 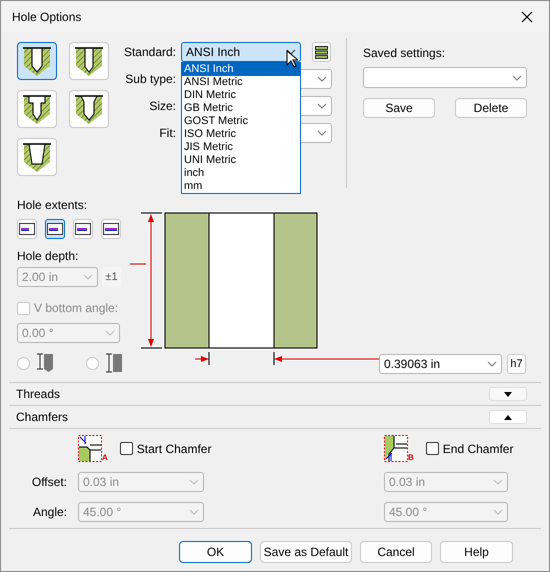 What do you see at coordinates (162, 106) in the screenshot?
I see `field-label: Size:` at bounding box center [162, 106].